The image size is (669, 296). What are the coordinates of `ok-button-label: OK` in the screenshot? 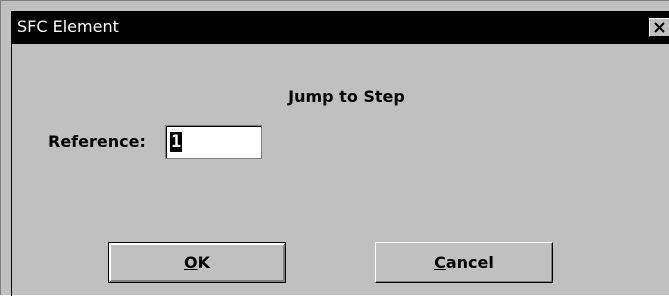 It's located at (197, 262).